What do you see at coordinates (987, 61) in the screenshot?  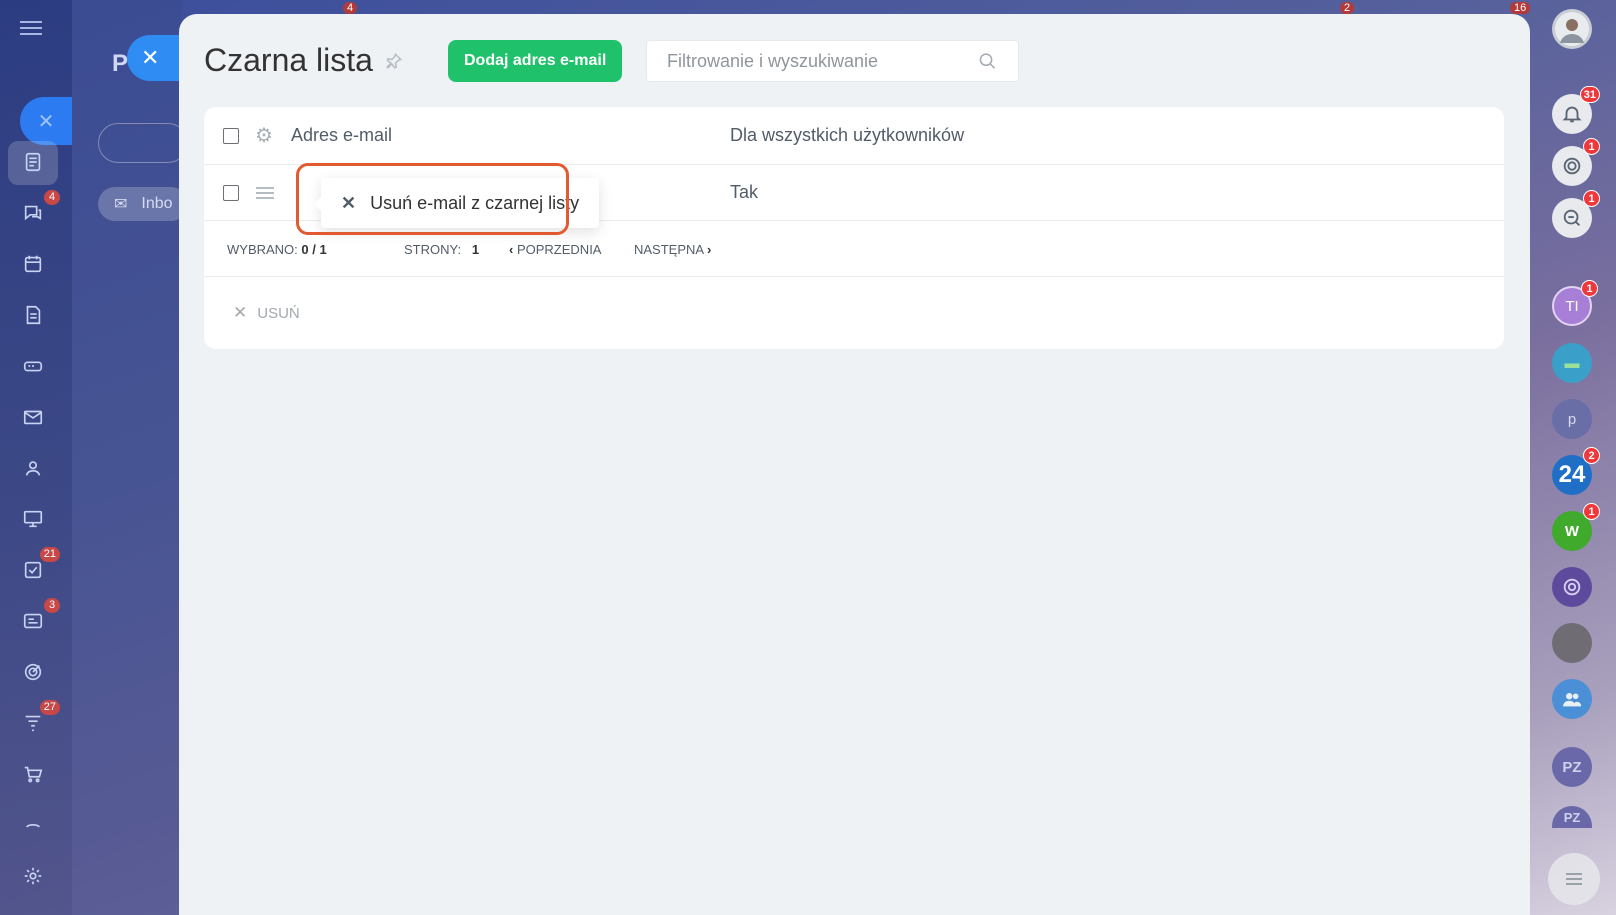 I see `search-icon` at bounding box center [987, 61].